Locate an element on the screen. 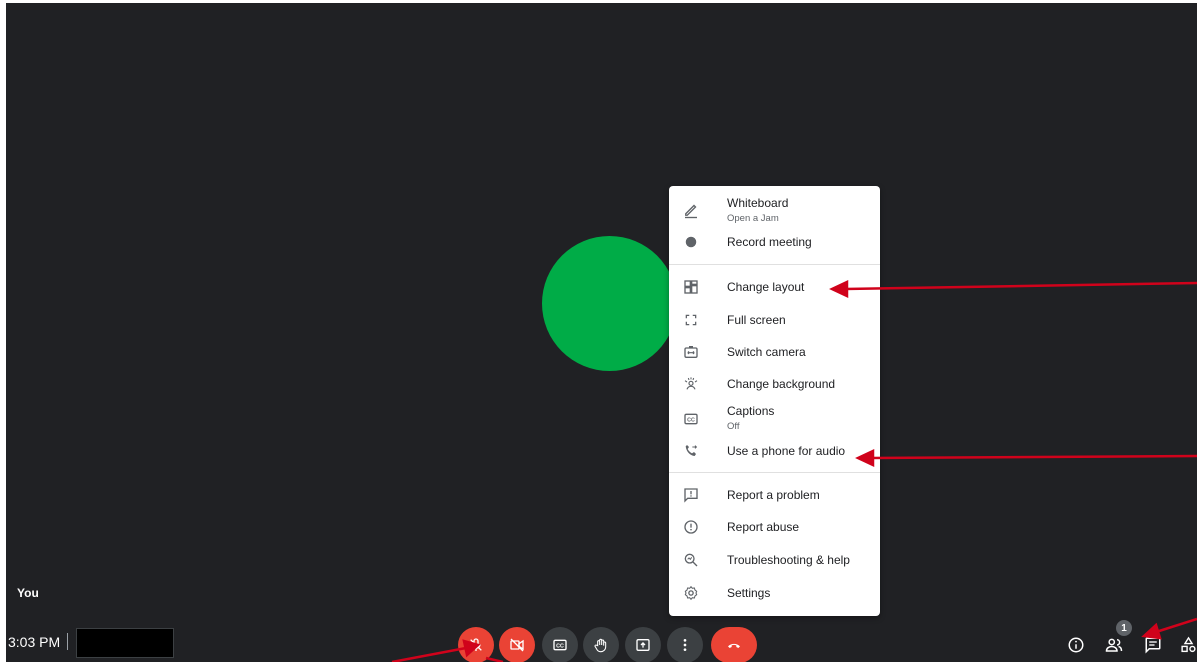 The height and width of the screenshot is (662, 1197). menu-item-change-layout: Change layout is located at coordinates (774, 287).